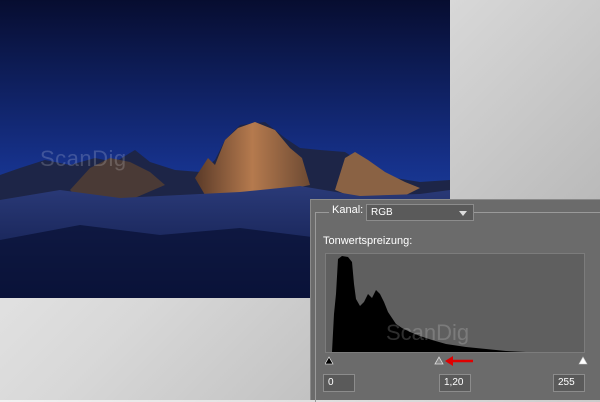  I want to click on channel-value: RGB, so click(382, 212).